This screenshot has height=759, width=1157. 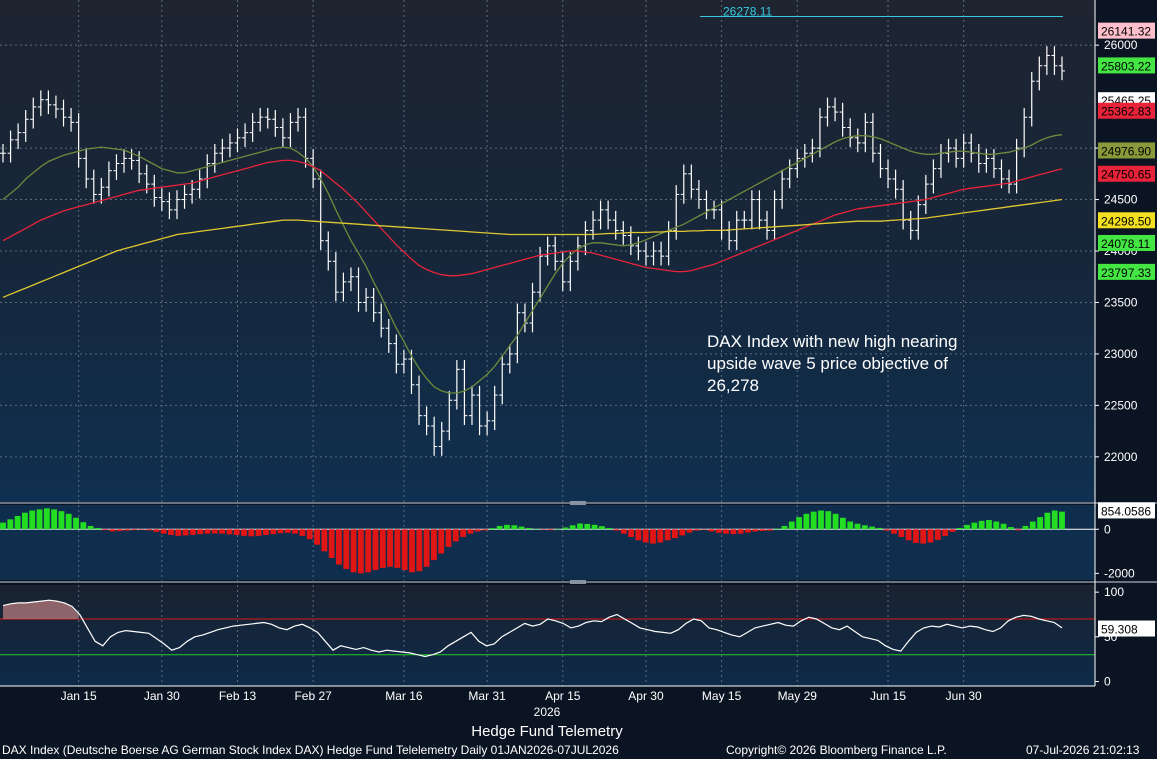 What do you see at coordinates (1121, 405) in the screenshot?
I see `y-tick-label: 22500` at bounding box center [1121, 405].